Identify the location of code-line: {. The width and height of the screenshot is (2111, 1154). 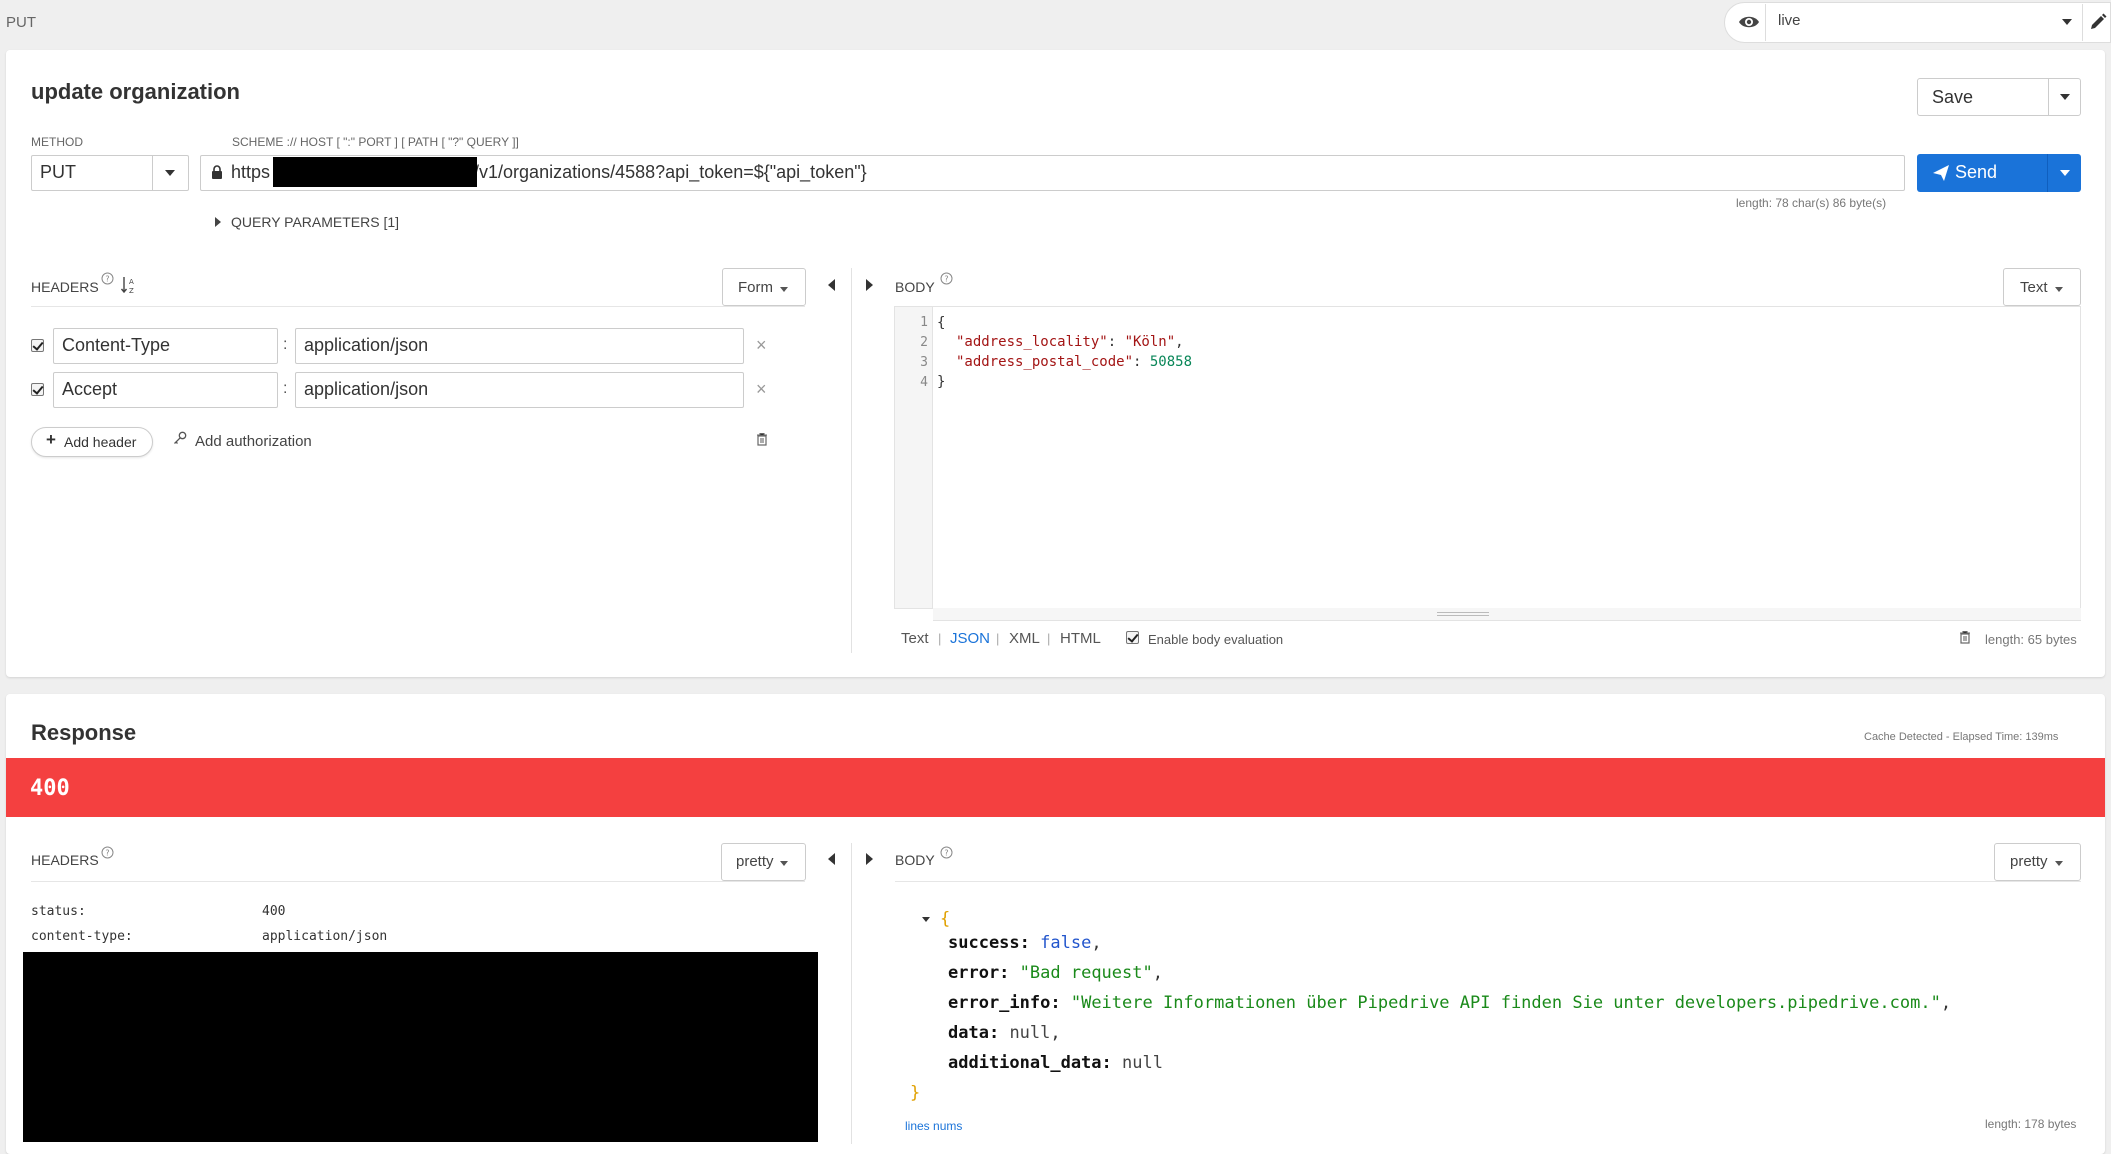
(941, 323).